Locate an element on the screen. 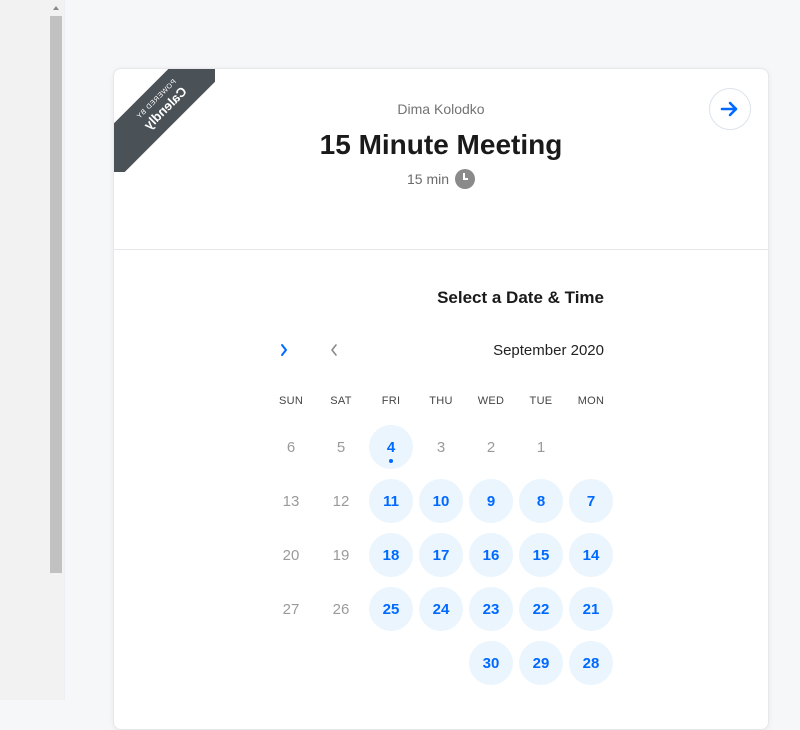 The height and width of the screenshot is (730, 800). calendar-day-available: 29 is located at coordinates (541, 663).